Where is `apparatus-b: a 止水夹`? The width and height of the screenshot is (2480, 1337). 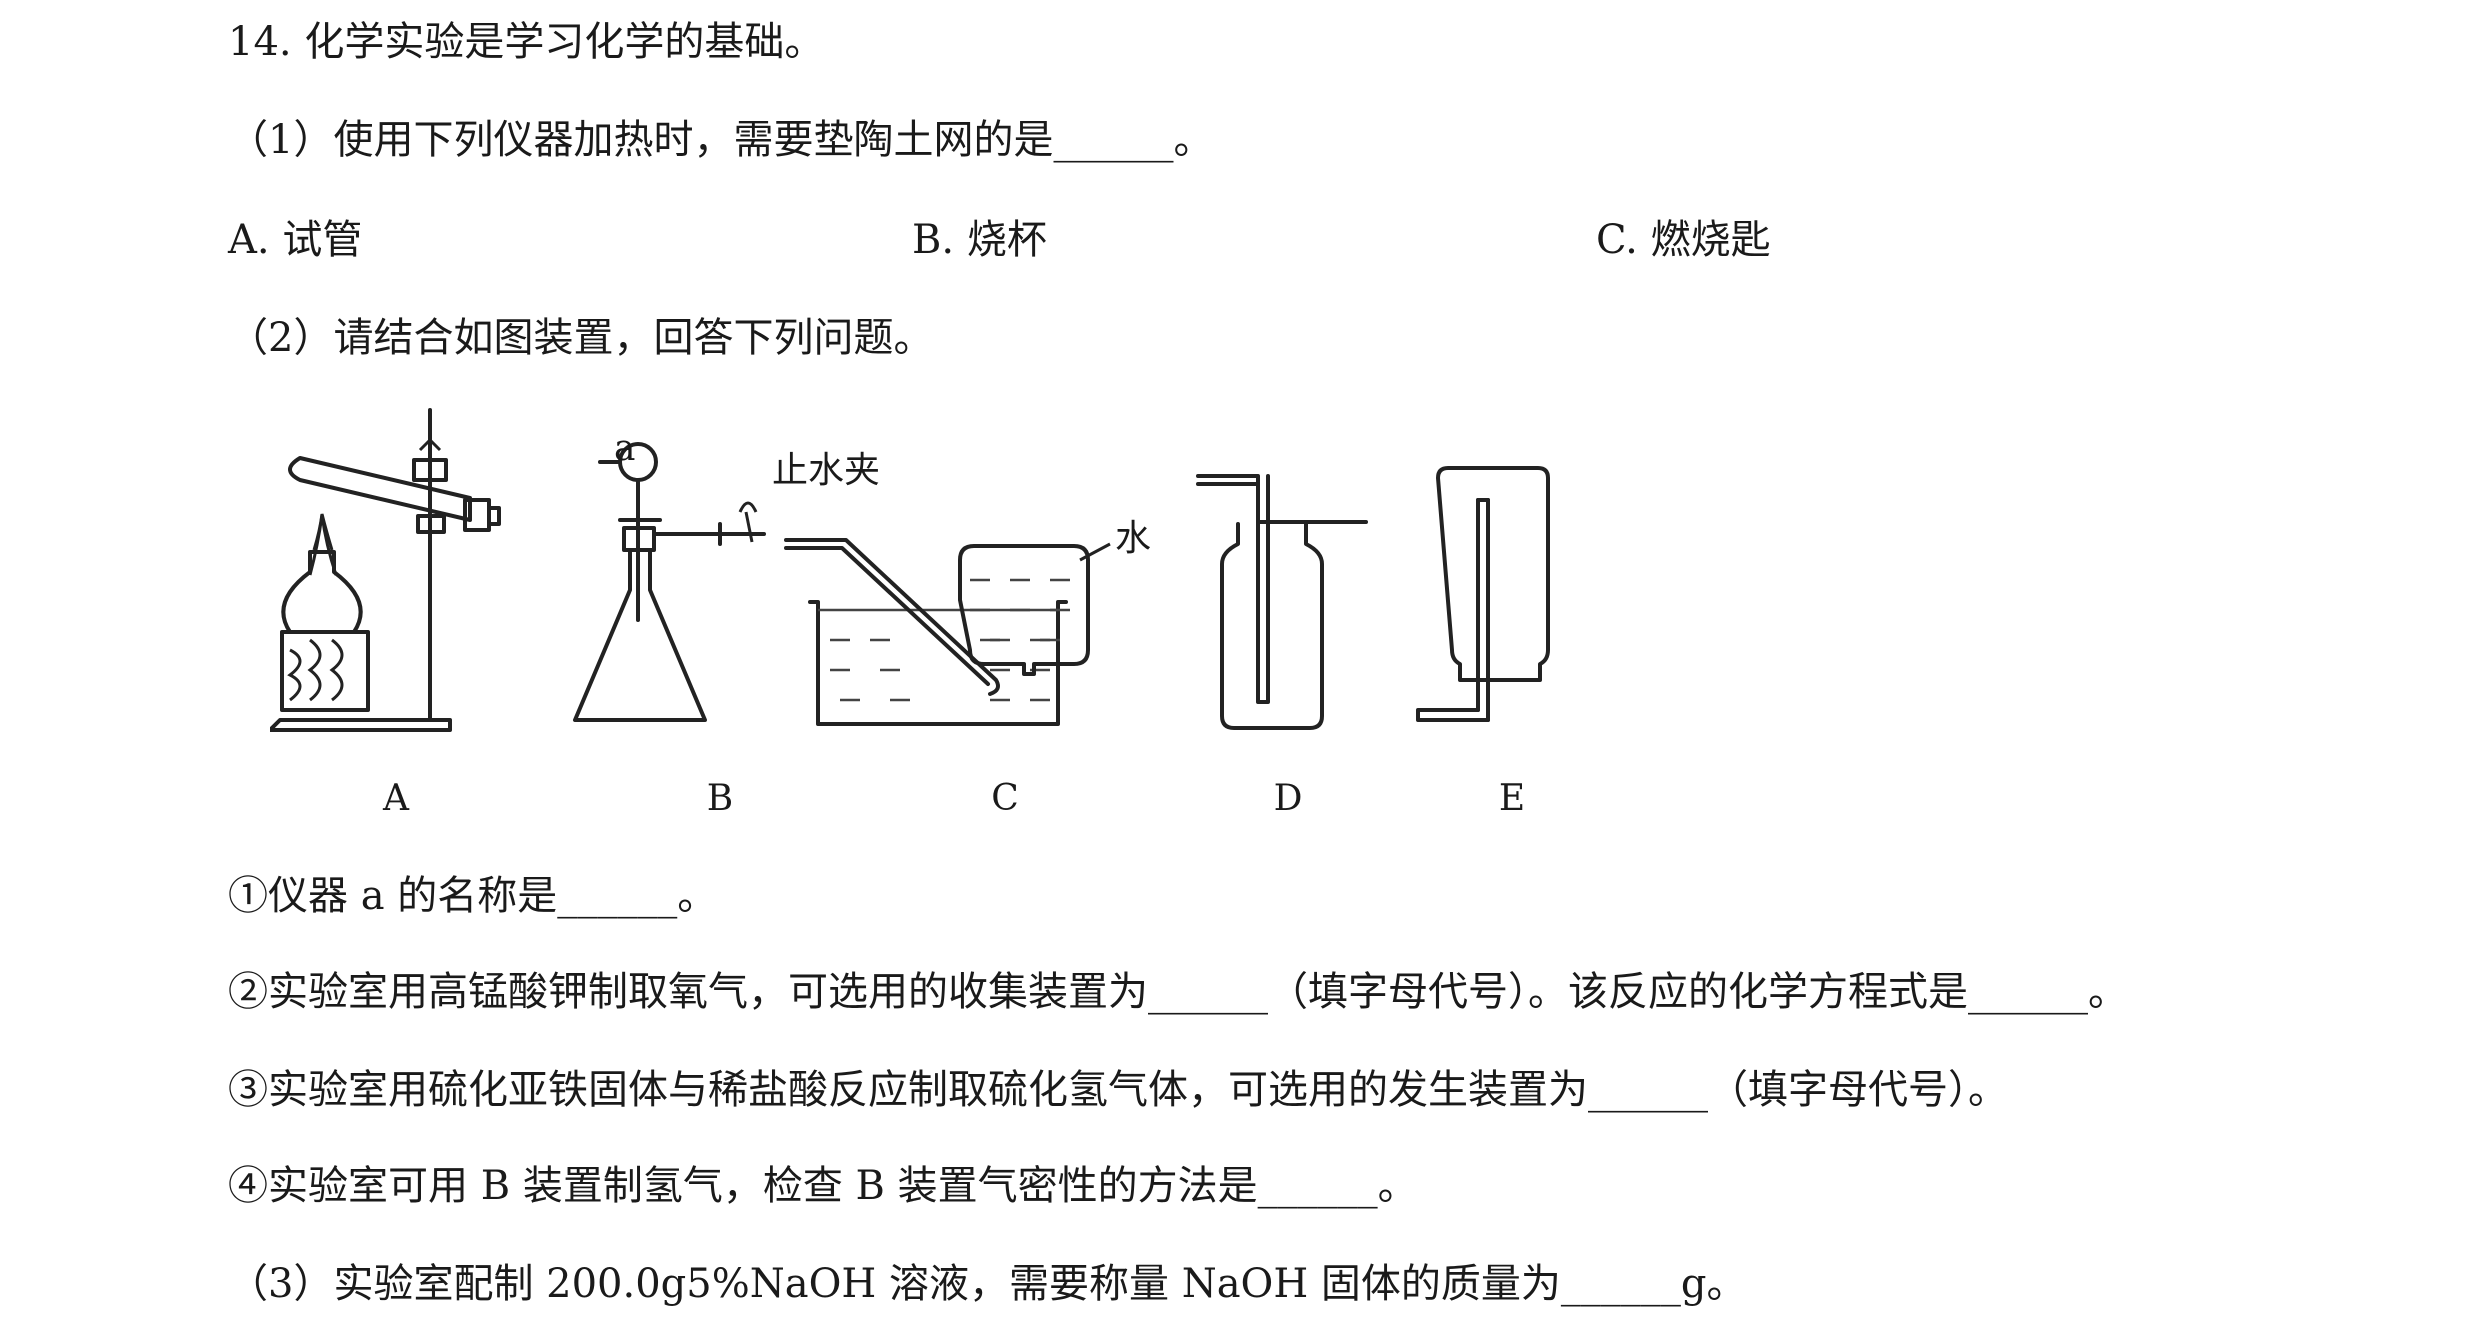
apparatus-b: a 止水夹 is located at coordinates (726, 575).